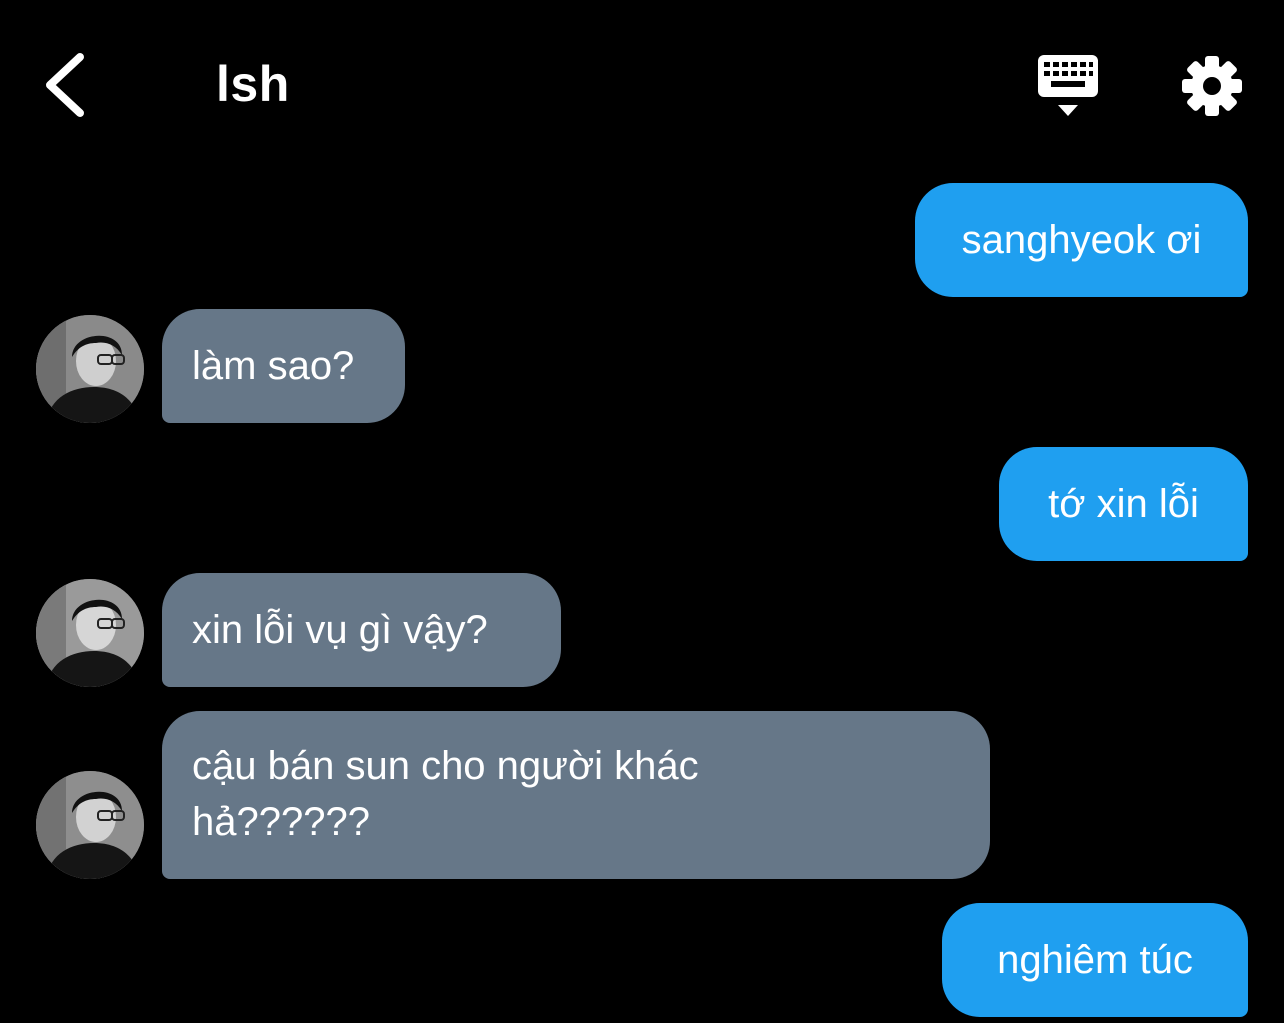  I want to click on keyboard-toggle-button, so click(1068, 86).